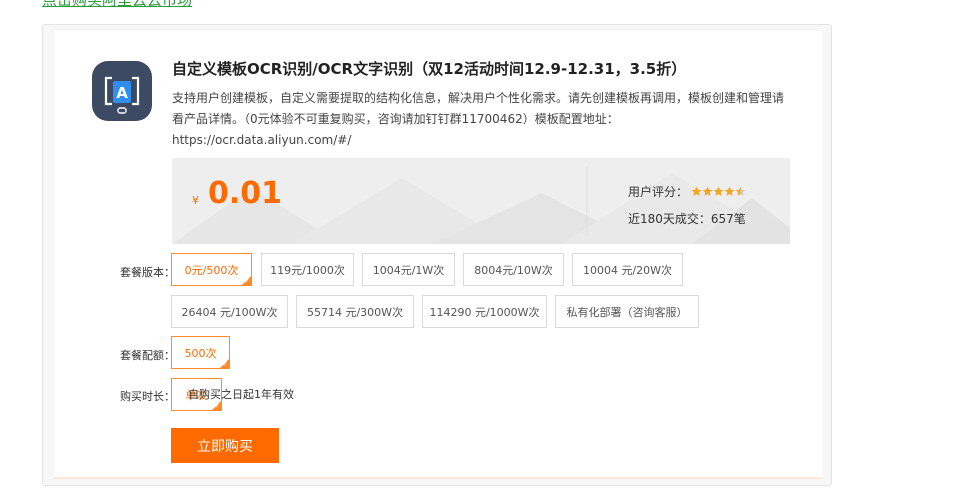  I want to click on version-option-7: 114290 元/1000W次, so click(484, 311).